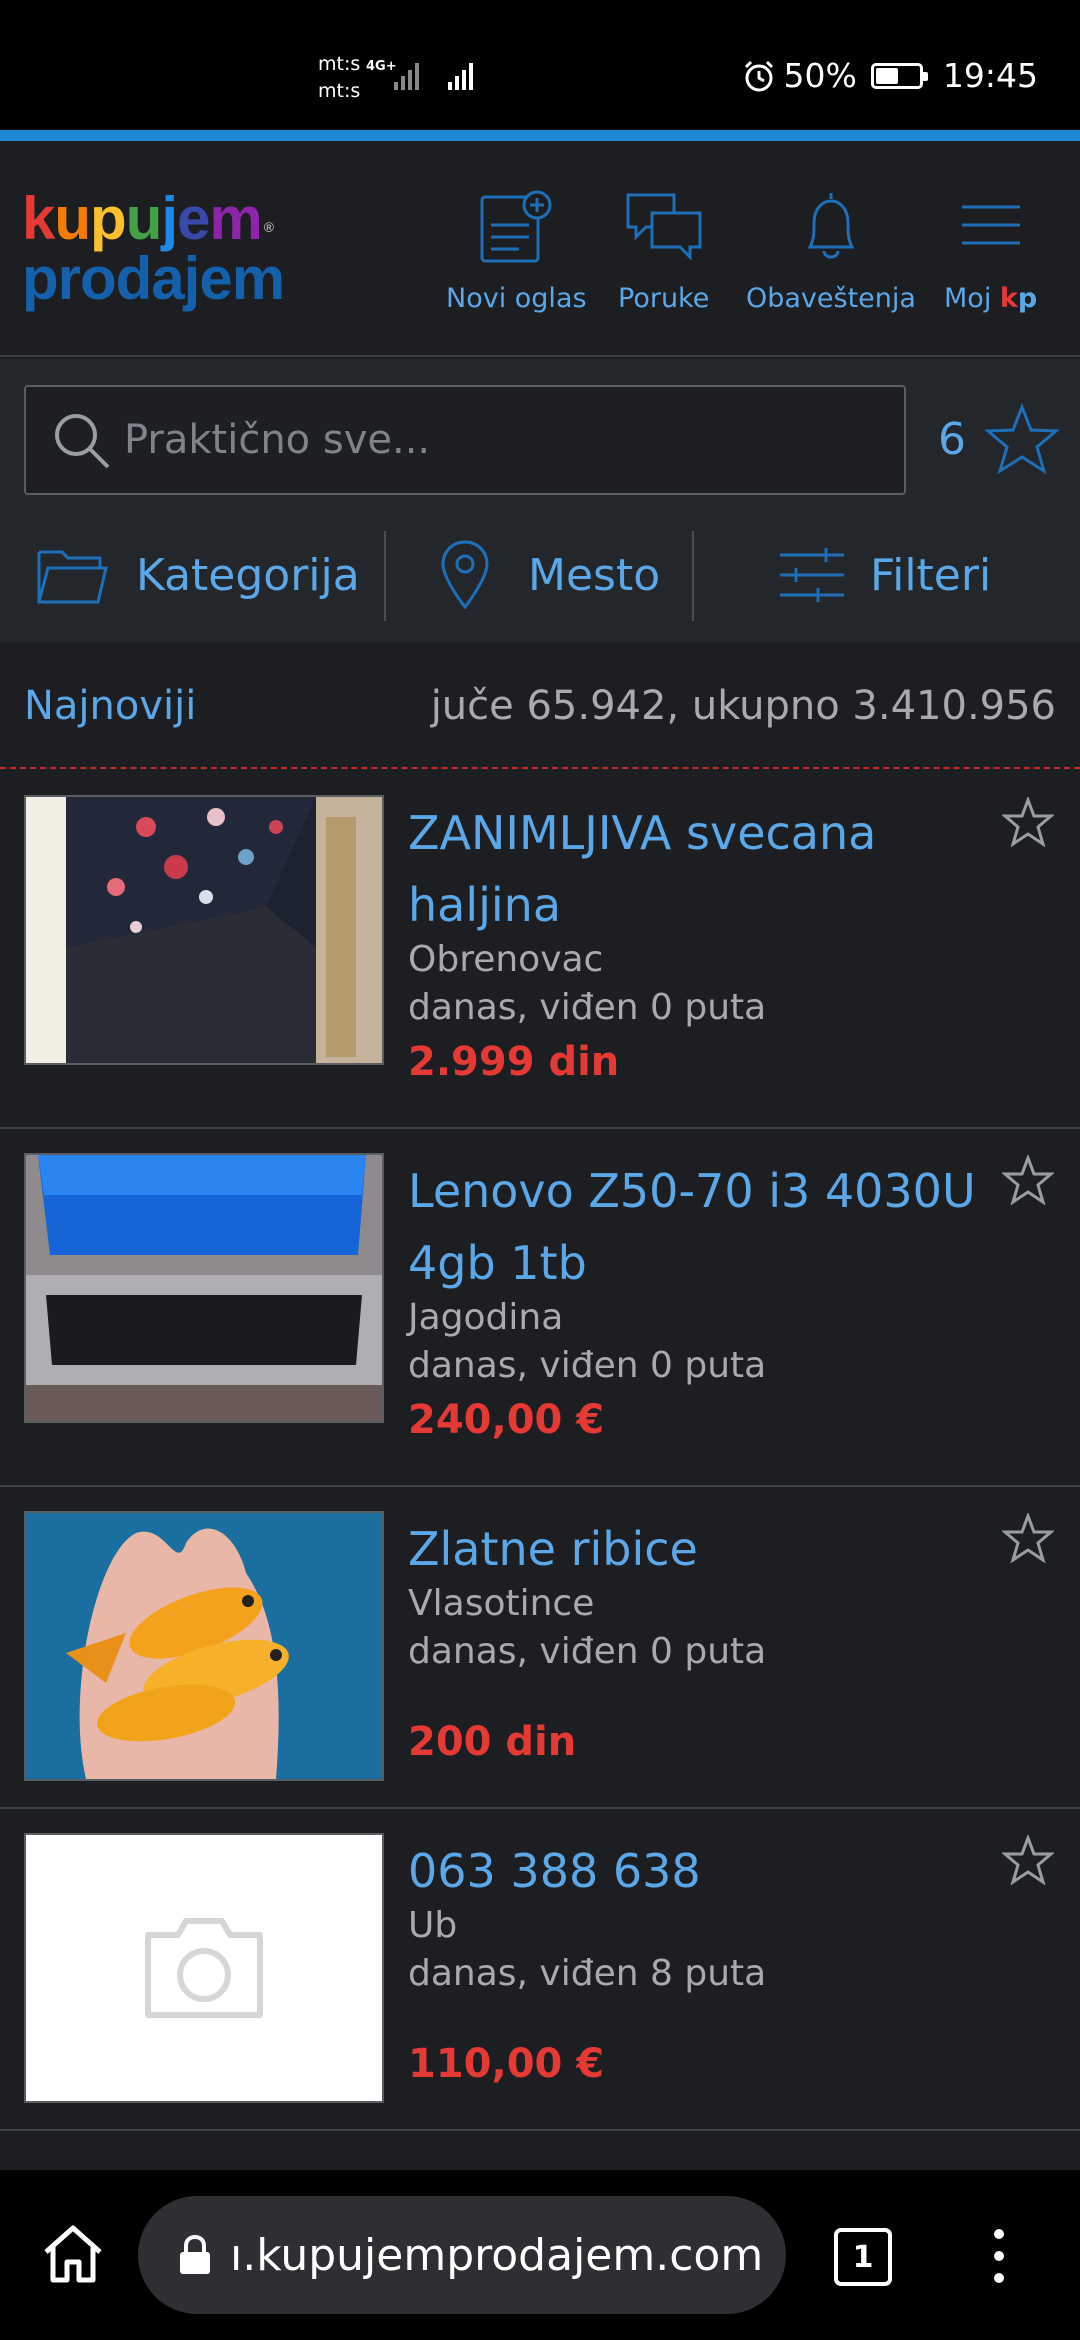  I want to click on search-input, so click(504, 440).